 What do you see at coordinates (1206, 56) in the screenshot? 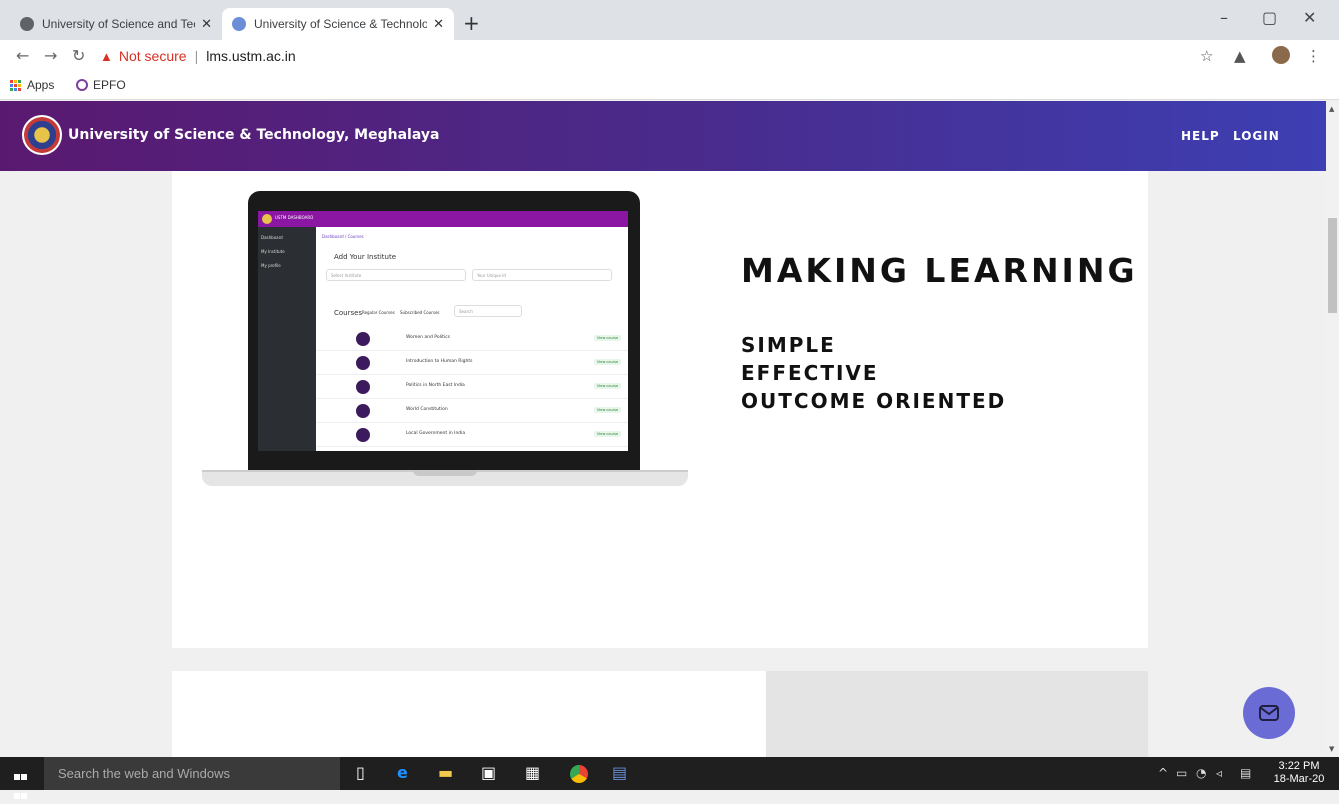
I see `star-icon: ☆` at bounding box center [1206, 56].